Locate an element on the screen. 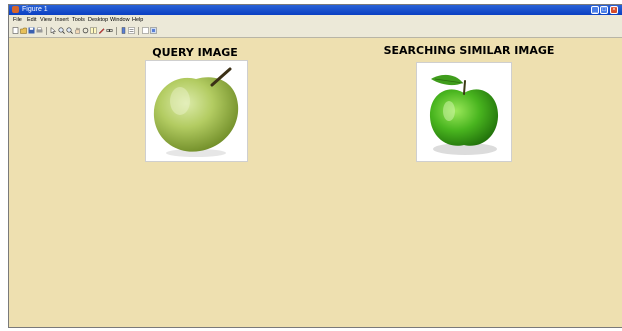 The image size is (622, 331). menu-edit: Edit is located at coordinates (31, 20).